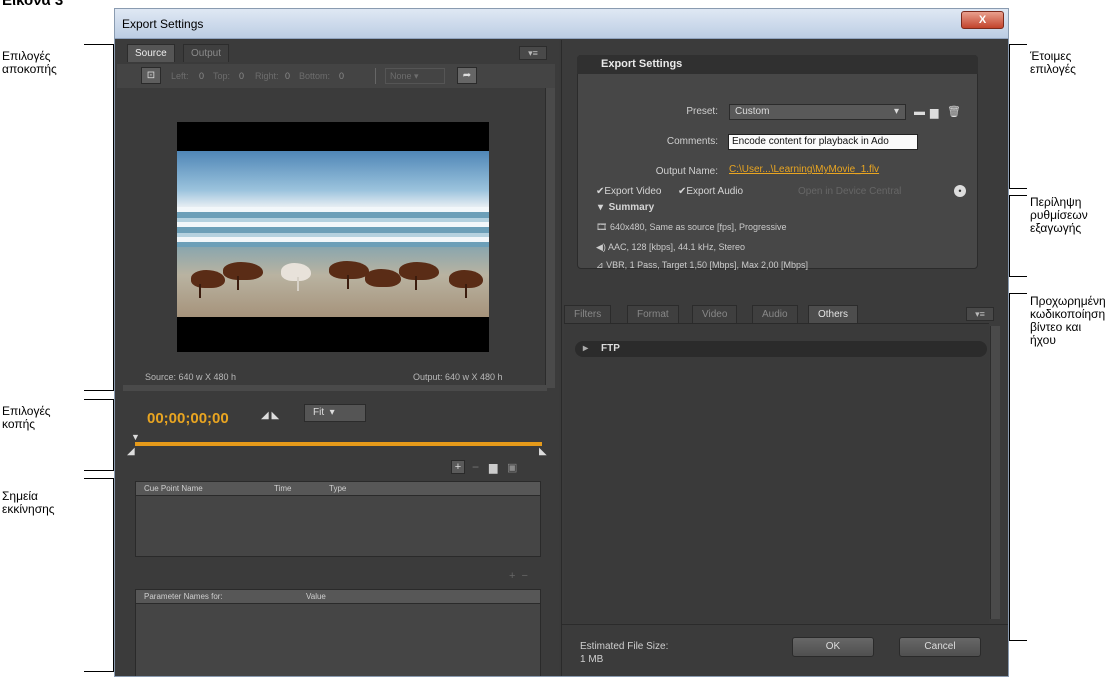  Describe the element at coordinates (633, 191) in the screenshot. I see `export-video-label: Export Video` at that location.